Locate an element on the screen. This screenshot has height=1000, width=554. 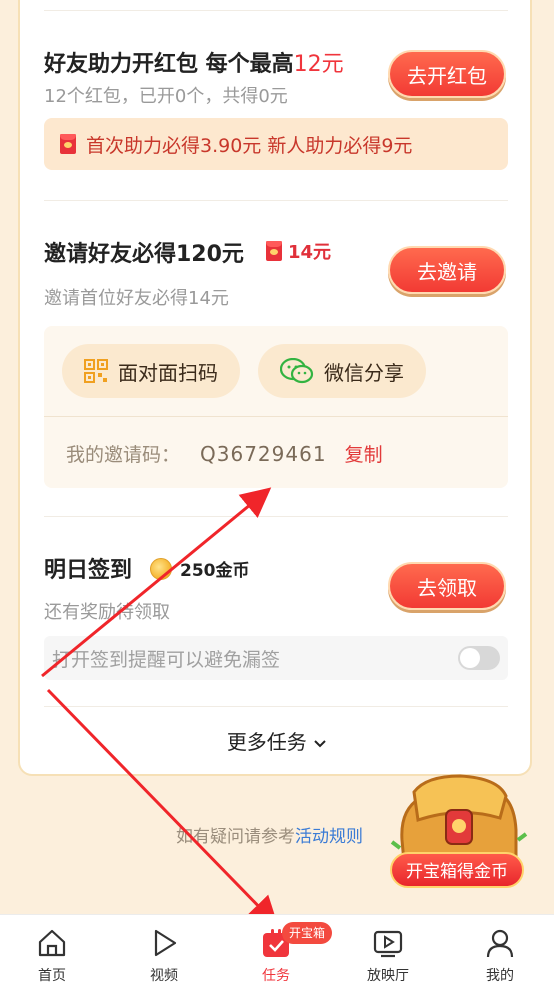
theater-icon is located at coordinates (388, 944).